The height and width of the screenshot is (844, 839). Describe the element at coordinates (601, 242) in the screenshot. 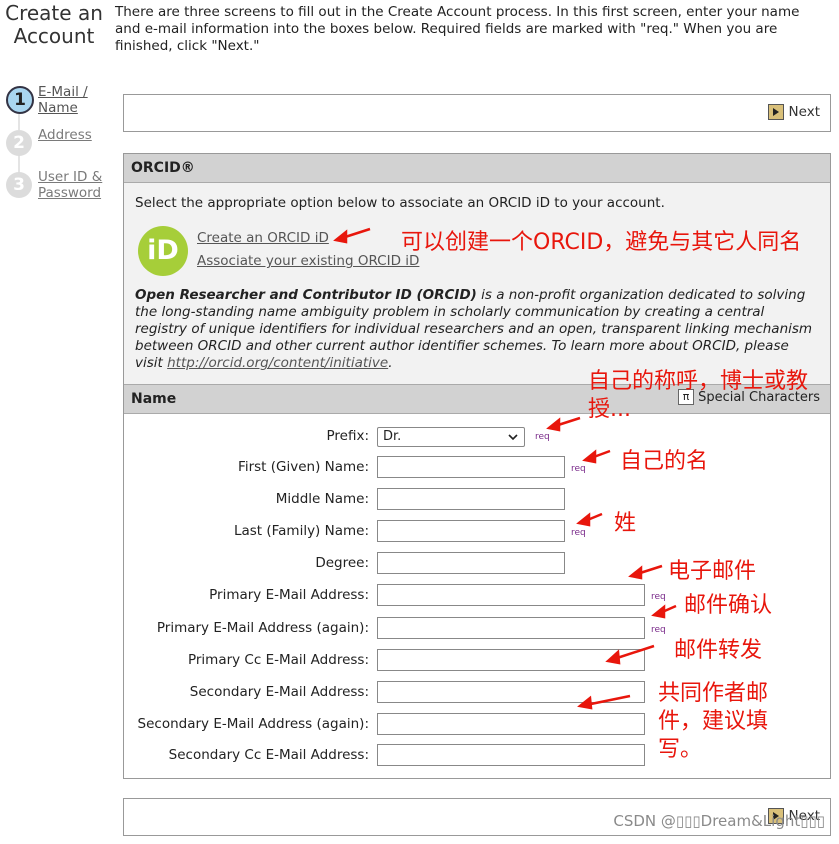

I see `annotation-orcid-note: 可以创建一个ORCID，避免与其它人同名` at that location.